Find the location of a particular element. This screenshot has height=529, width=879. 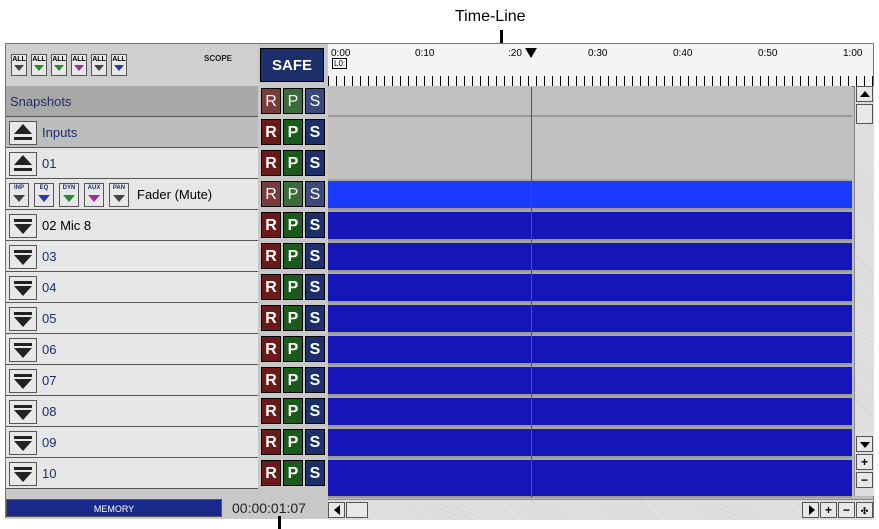

scroll-right-button is located at coordinates (810, 510).